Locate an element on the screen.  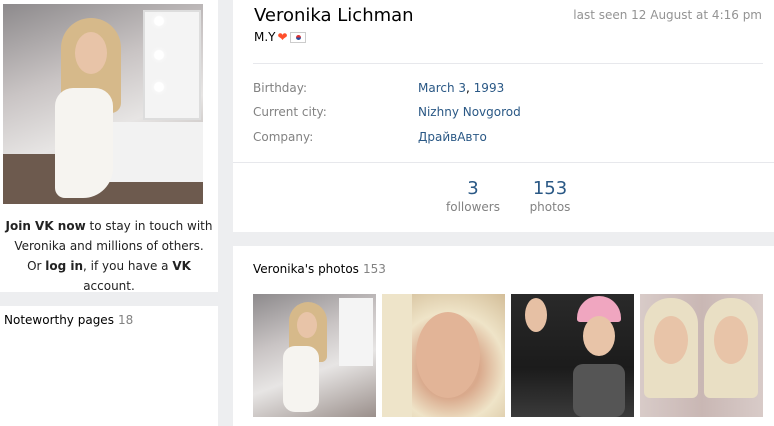
heart-emoji-icon: ❤ is located at coordinates (282, 37).